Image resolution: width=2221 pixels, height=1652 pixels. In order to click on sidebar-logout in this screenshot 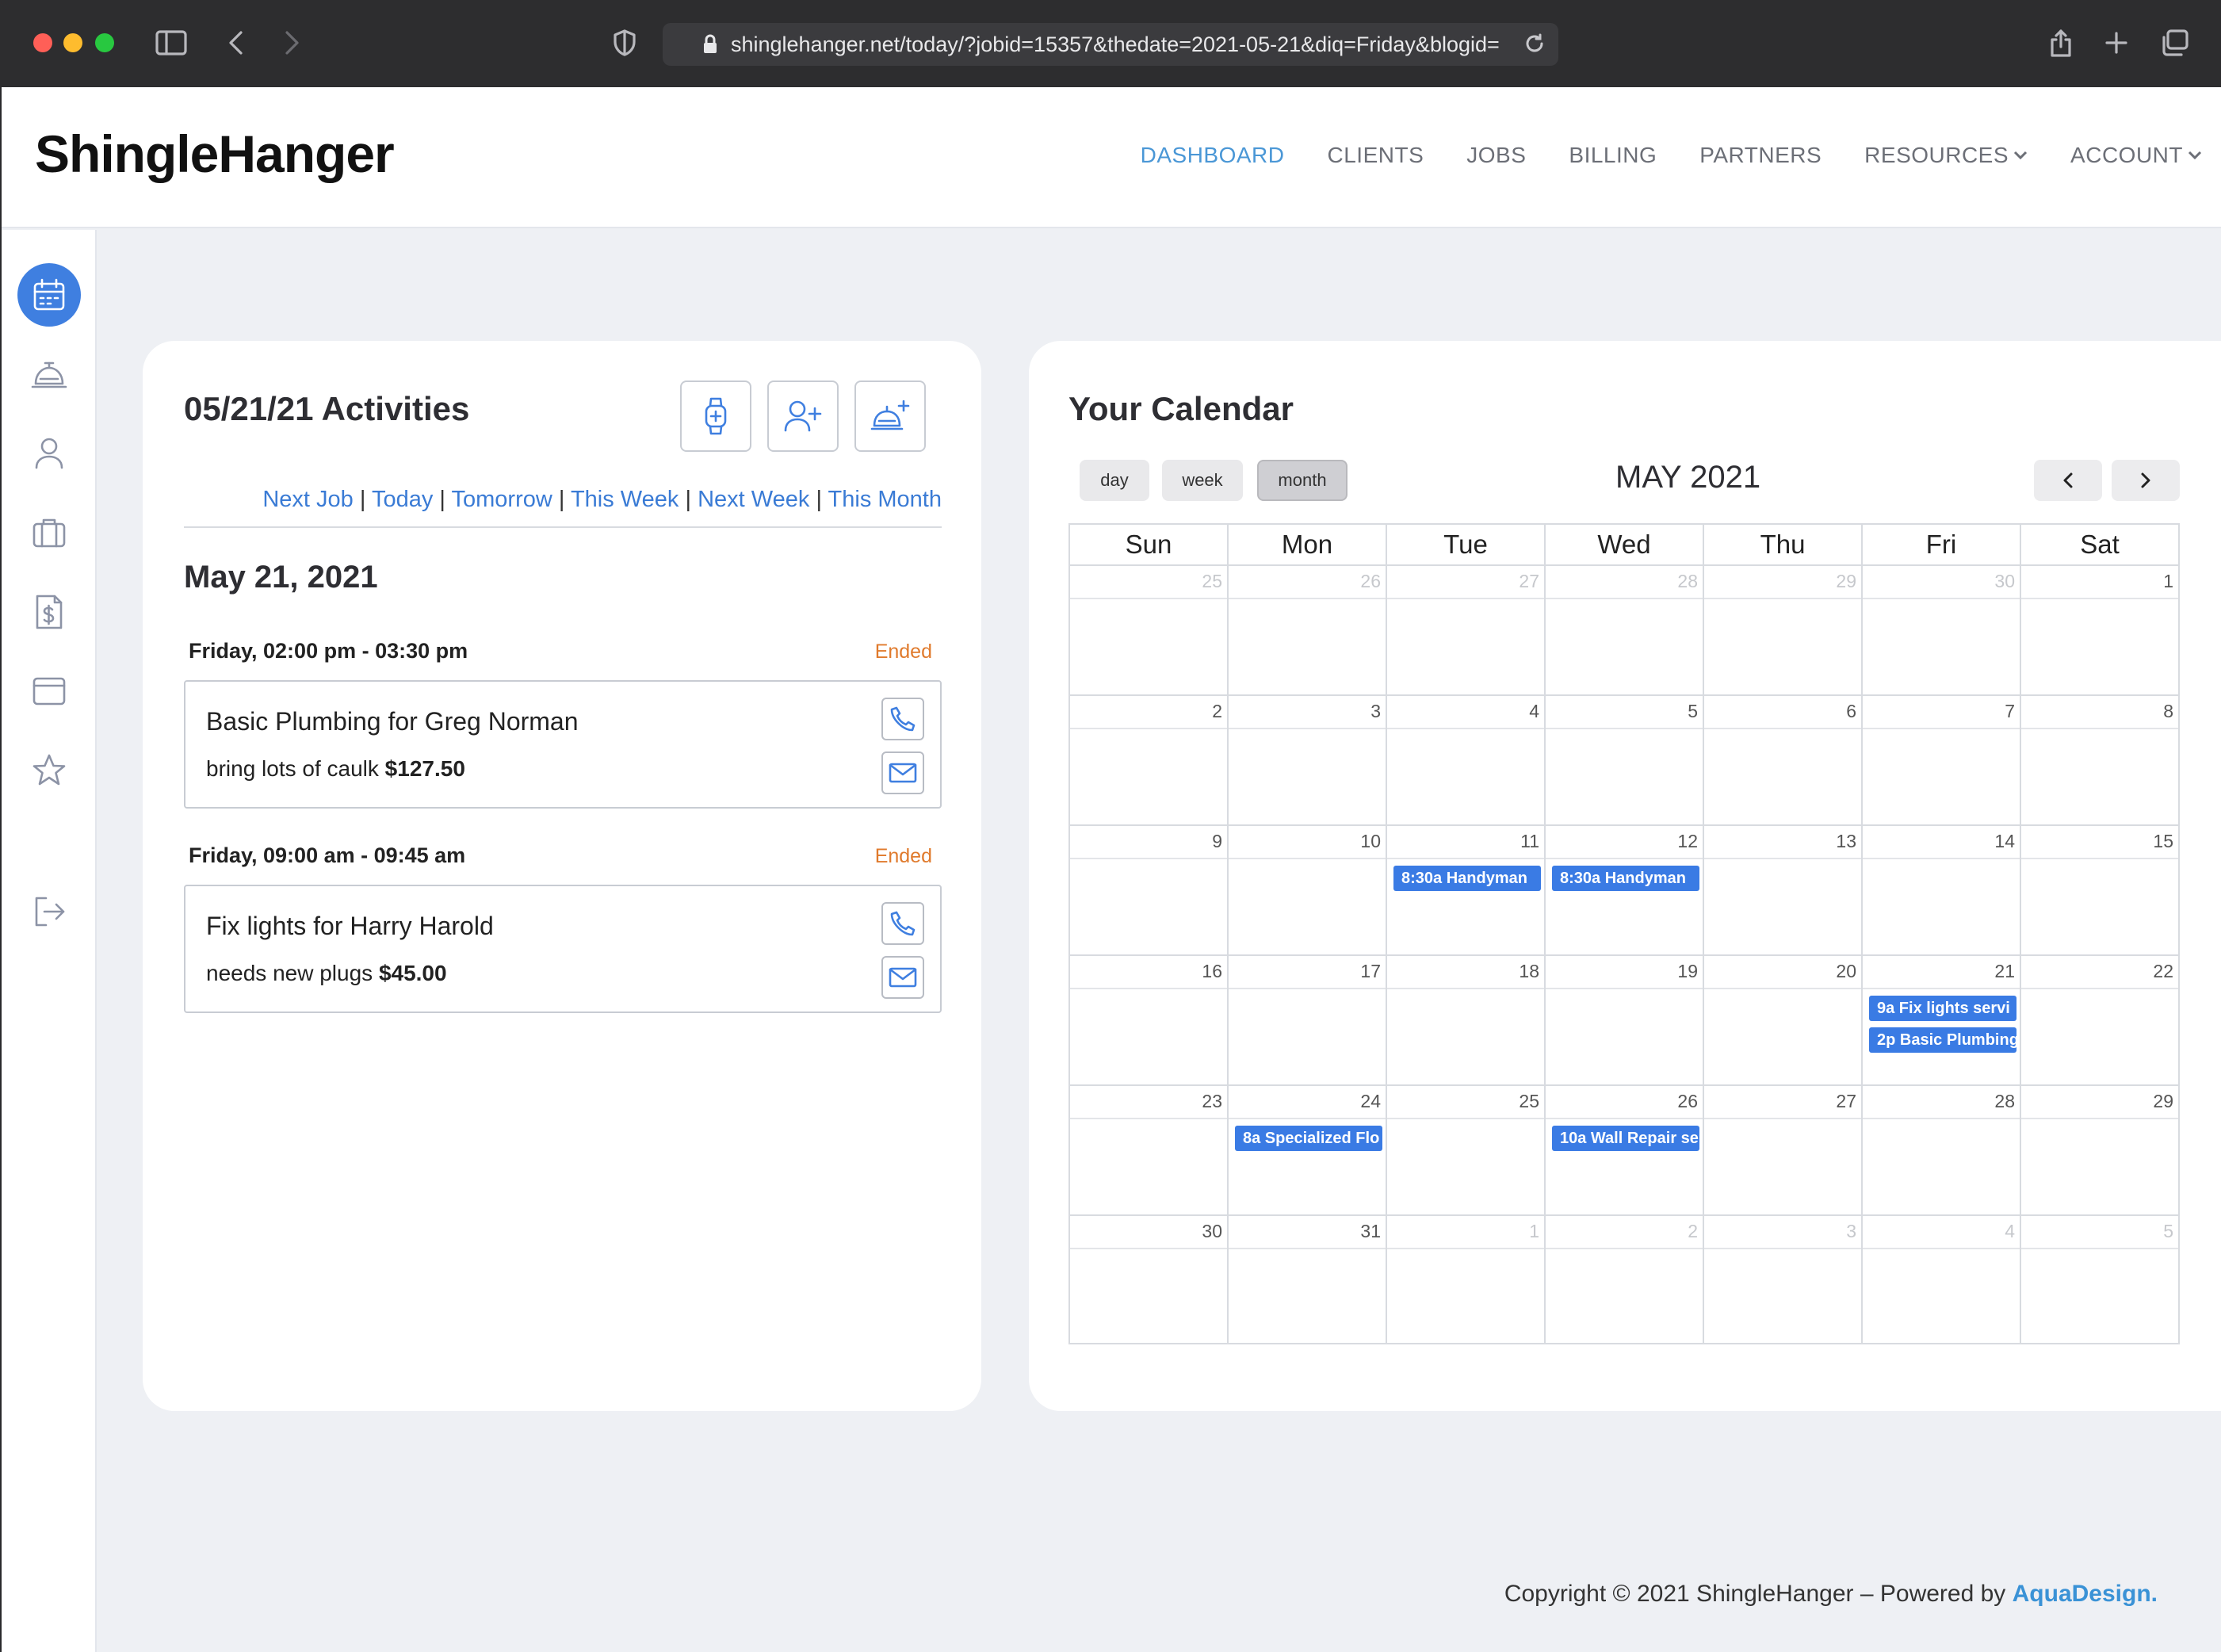, I will do `click(49, 912)`.